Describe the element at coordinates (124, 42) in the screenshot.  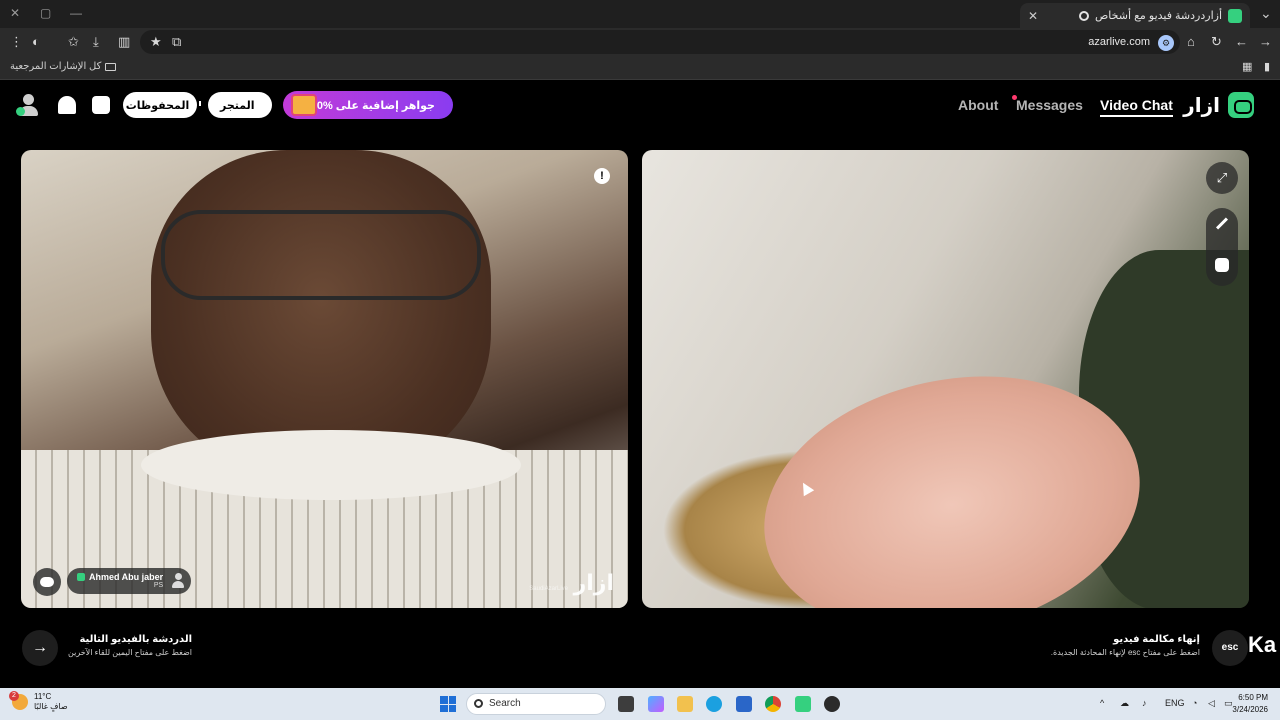
I see `delete-icon: ▥` at that location.